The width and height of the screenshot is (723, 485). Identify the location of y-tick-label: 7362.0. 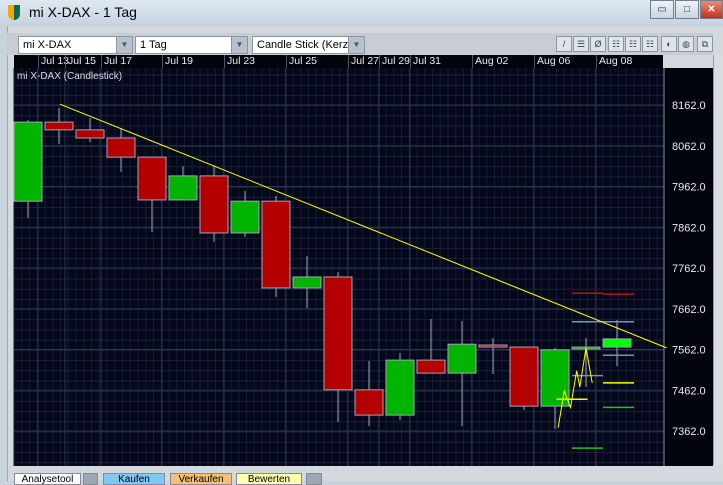
(689, 432).